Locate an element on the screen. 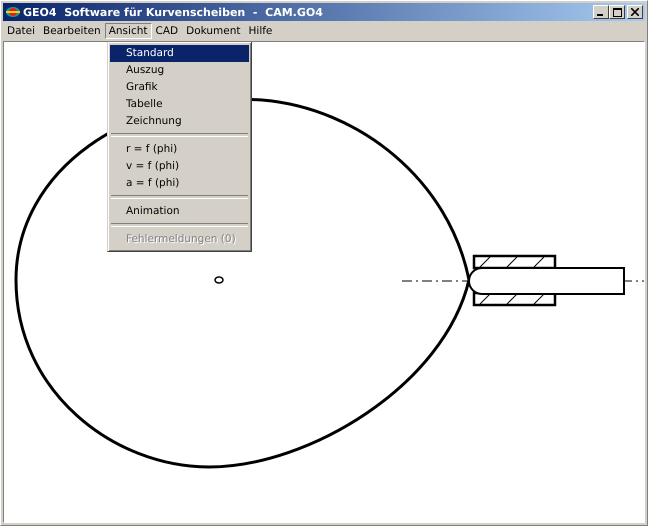 This screenshot has width=648, height=526. menu-item: Bearbeiten is located at coordinates (72, 31).